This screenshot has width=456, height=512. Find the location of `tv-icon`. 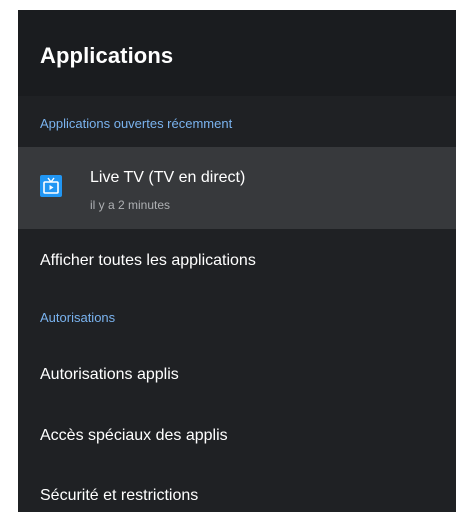

tv-icon is located at coordinates (51, 186).